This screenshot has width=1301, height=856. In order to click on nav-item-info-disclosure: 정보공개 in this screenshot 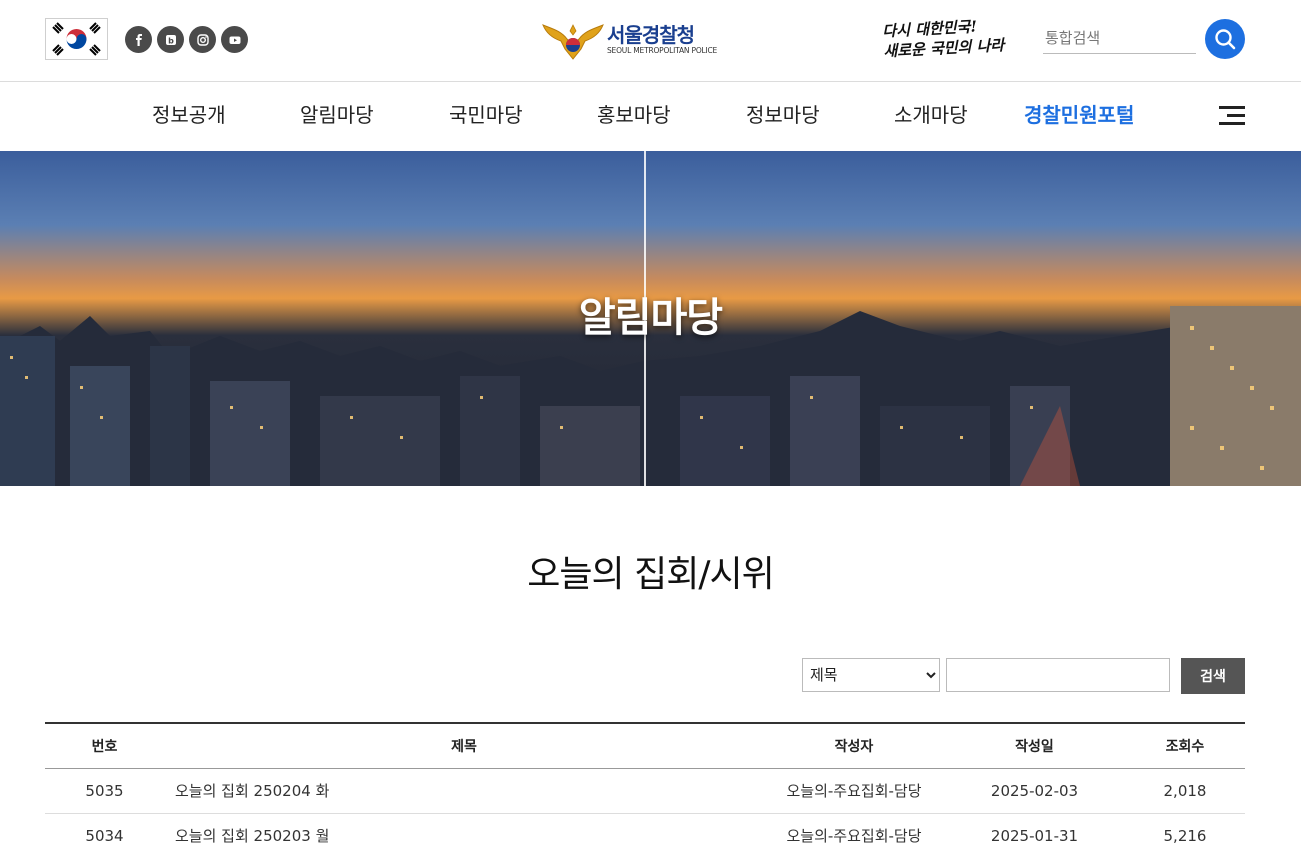, I will do `click(189, 116)`.